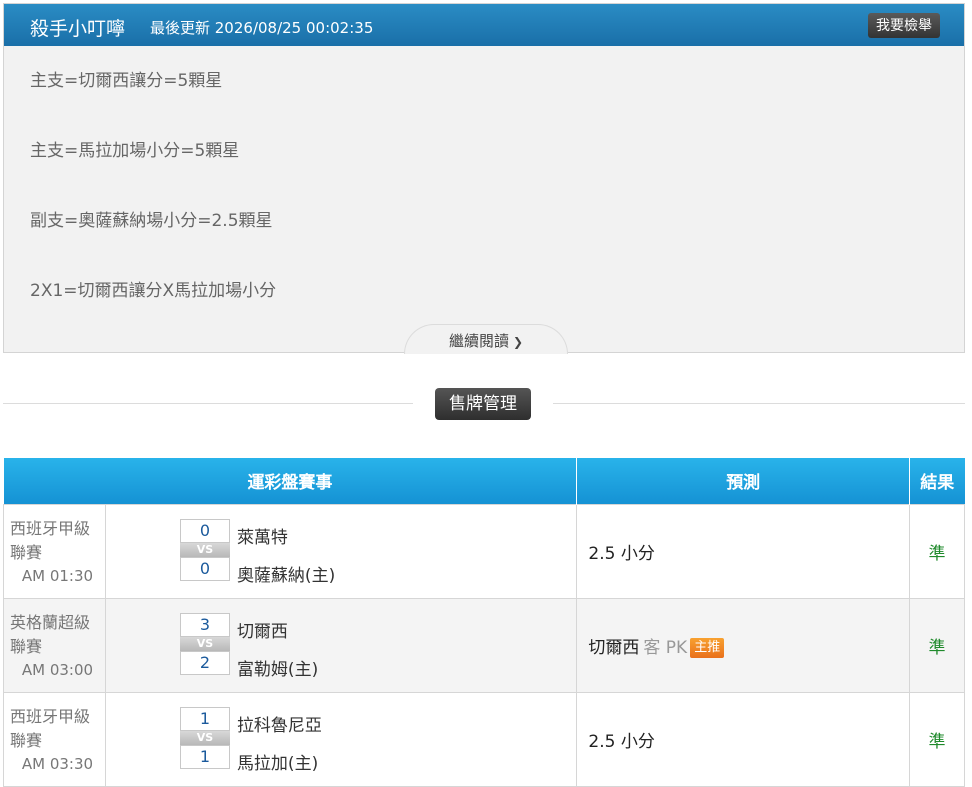 This screenshot has width=972, height=787. I want to click on prediction-cell: 切爾西客 PK 主推, so click(743, 645).